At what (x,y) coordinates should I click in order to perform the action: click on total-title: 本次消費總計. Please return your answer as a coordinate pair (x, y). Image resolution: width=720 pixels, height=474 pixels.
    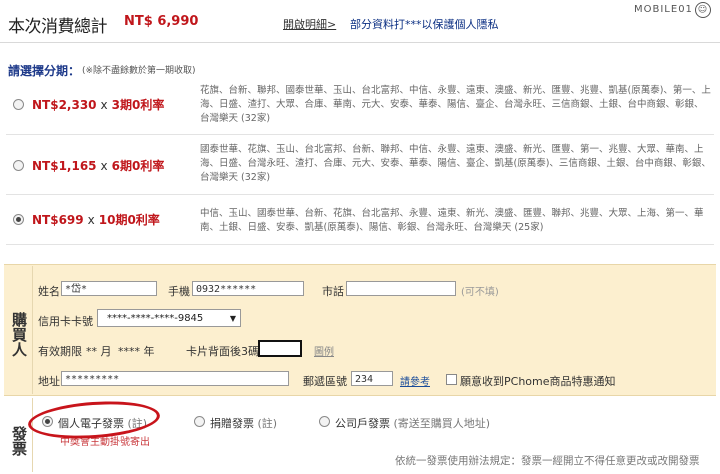
    Looking at the image, I should click on (58, 27).